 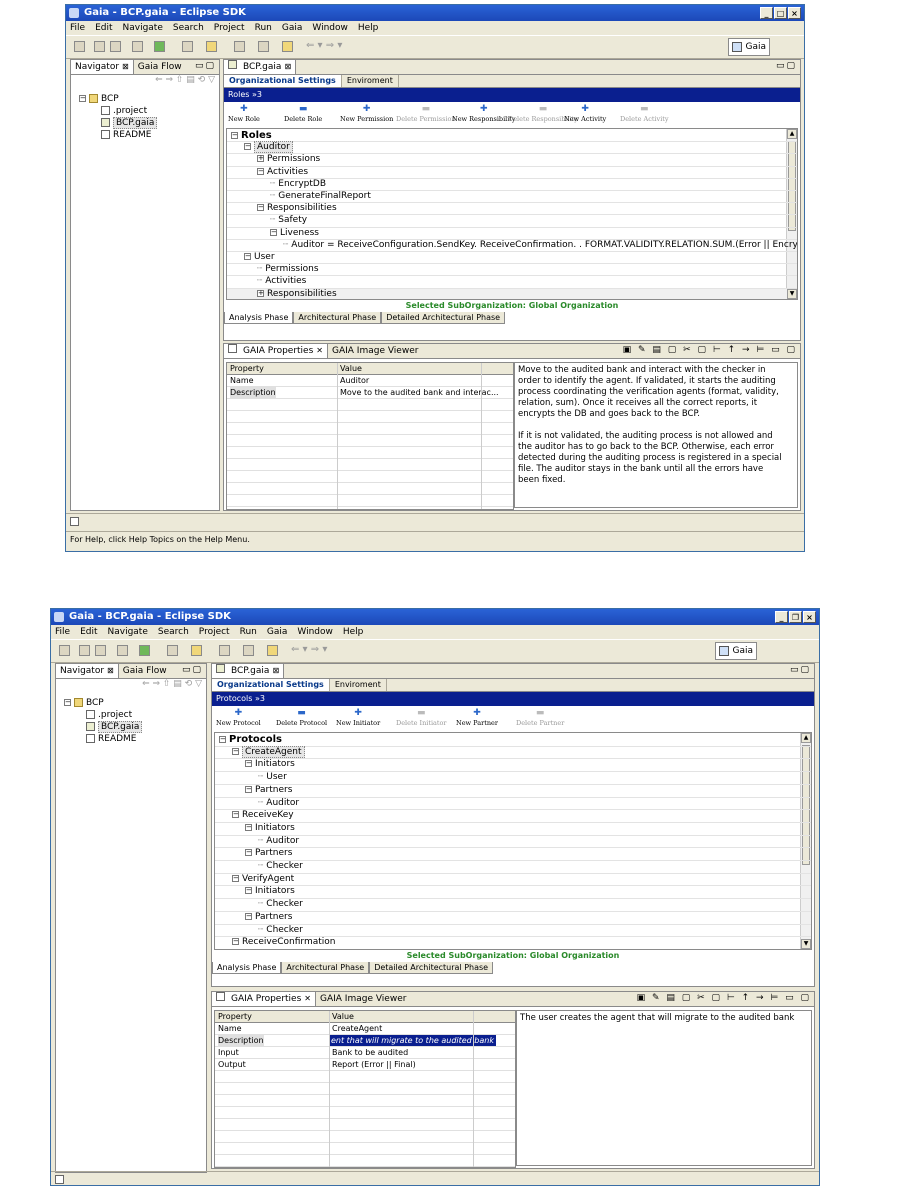 I want to click on action-new-responsibility: ✚ New Responsibility, so click(x=484, y=113).